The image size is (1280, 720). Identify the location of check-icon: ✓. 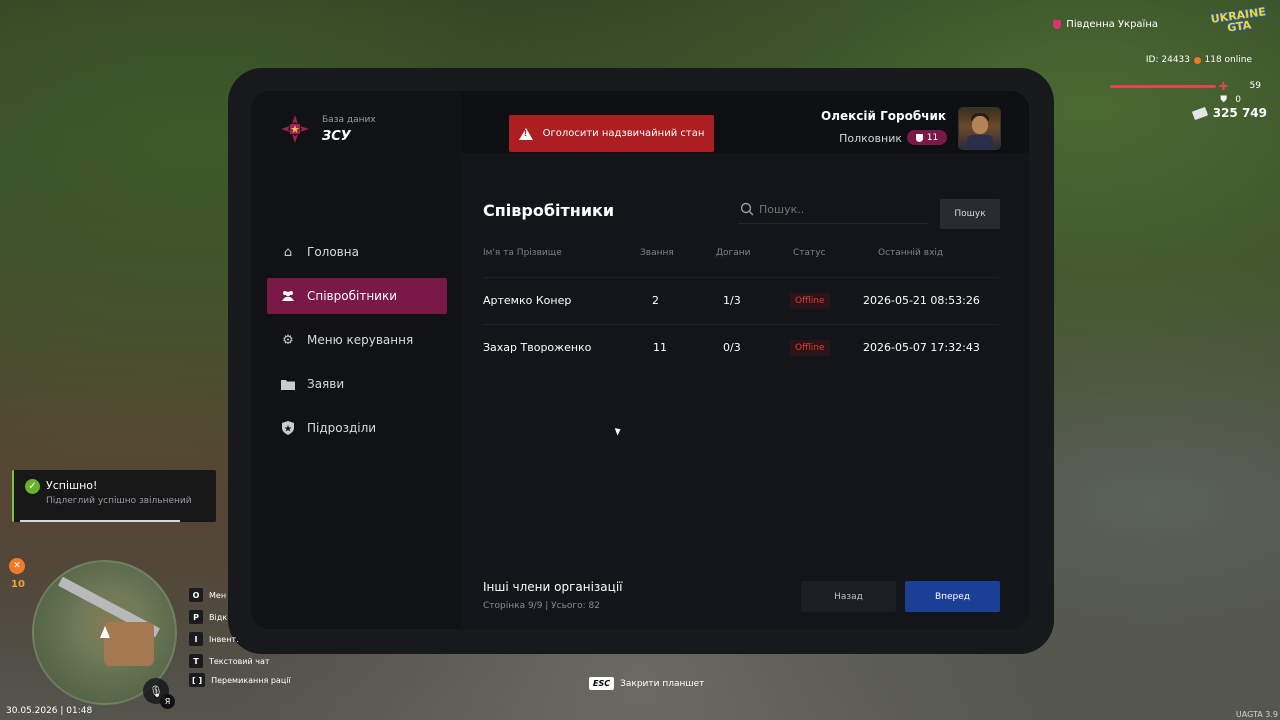
(32, 486).